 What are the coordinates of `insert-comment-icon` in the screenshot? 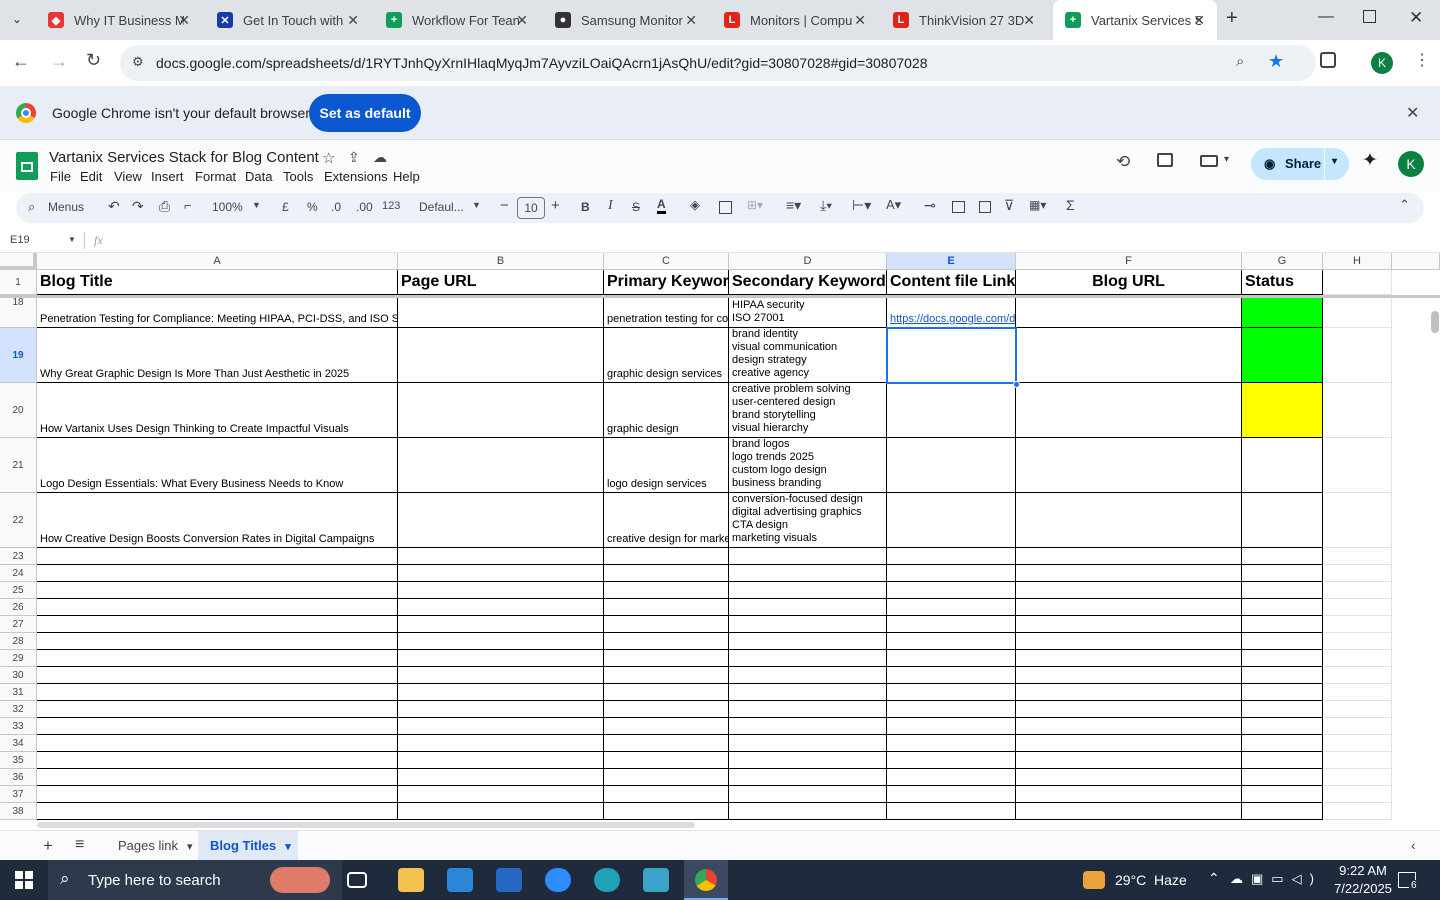 It's located at (958, 207).